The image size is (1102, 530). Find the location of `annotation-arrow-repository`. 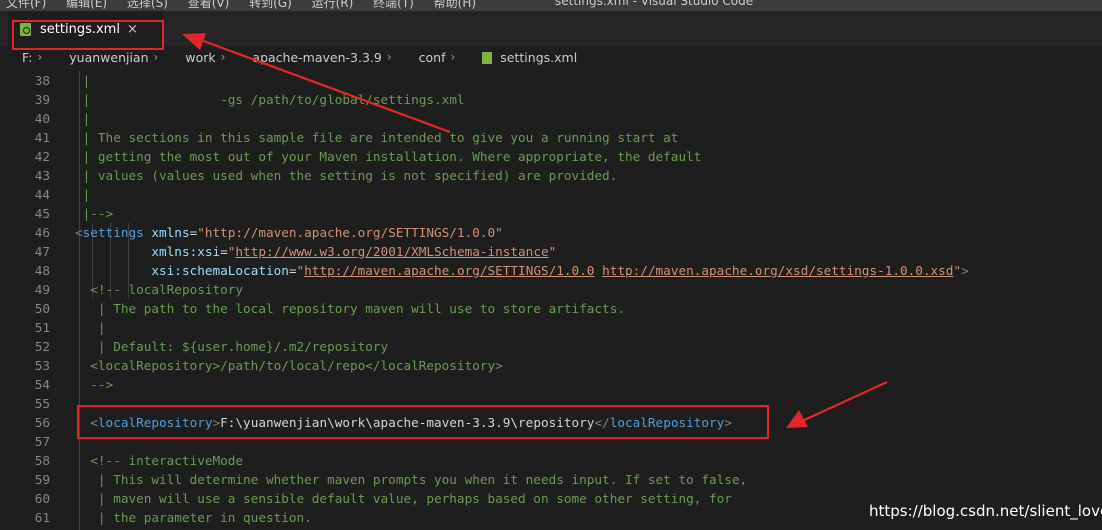

annotation-arrow-repository is located at coordinates (837, 404).